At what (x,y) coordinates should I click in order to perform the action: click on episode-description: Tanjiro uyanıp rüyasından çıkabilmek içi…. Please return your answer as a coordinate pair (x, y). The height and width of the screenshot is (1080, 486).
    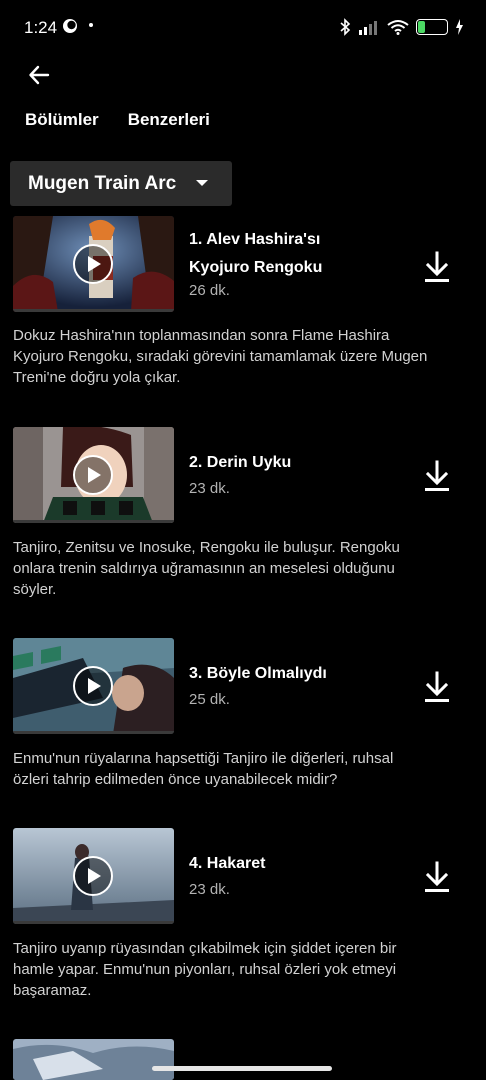
    Looking at the image, I should click on (205, 969).